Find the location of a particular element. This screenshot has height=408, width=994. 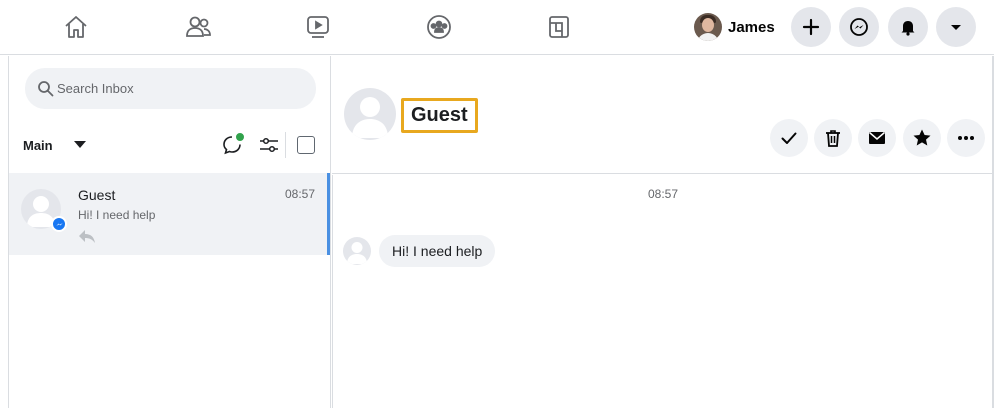

conversation-timestamp: 08:57 is located at coordinates (663, 194).